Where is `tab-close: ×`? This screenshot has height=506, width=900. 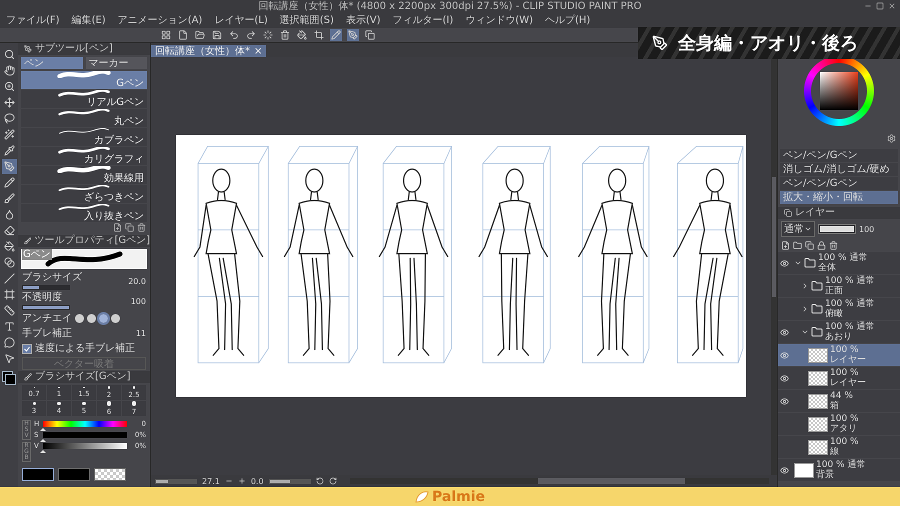
tab-close: × is located at coordinates (258, 51).